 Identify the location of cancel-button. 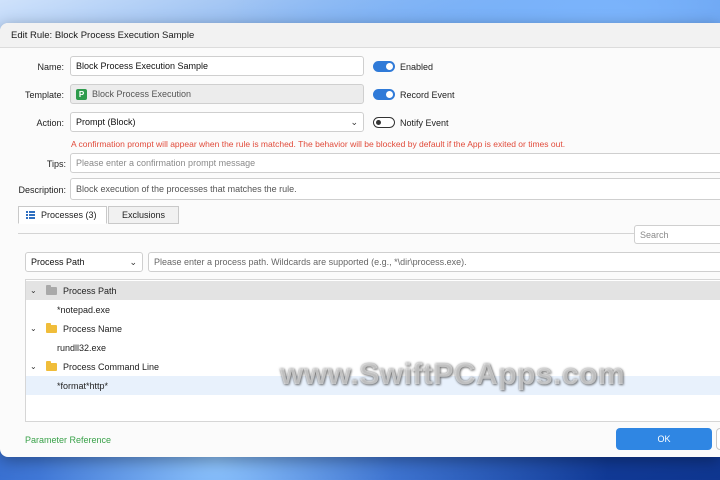
(718, 439).